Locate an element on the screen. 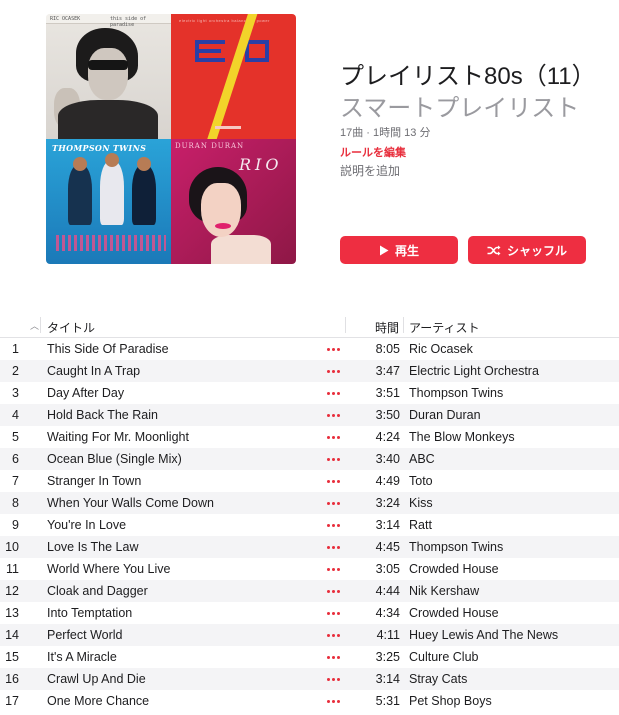  shuffle-icon is located at coordinates (494, 250).